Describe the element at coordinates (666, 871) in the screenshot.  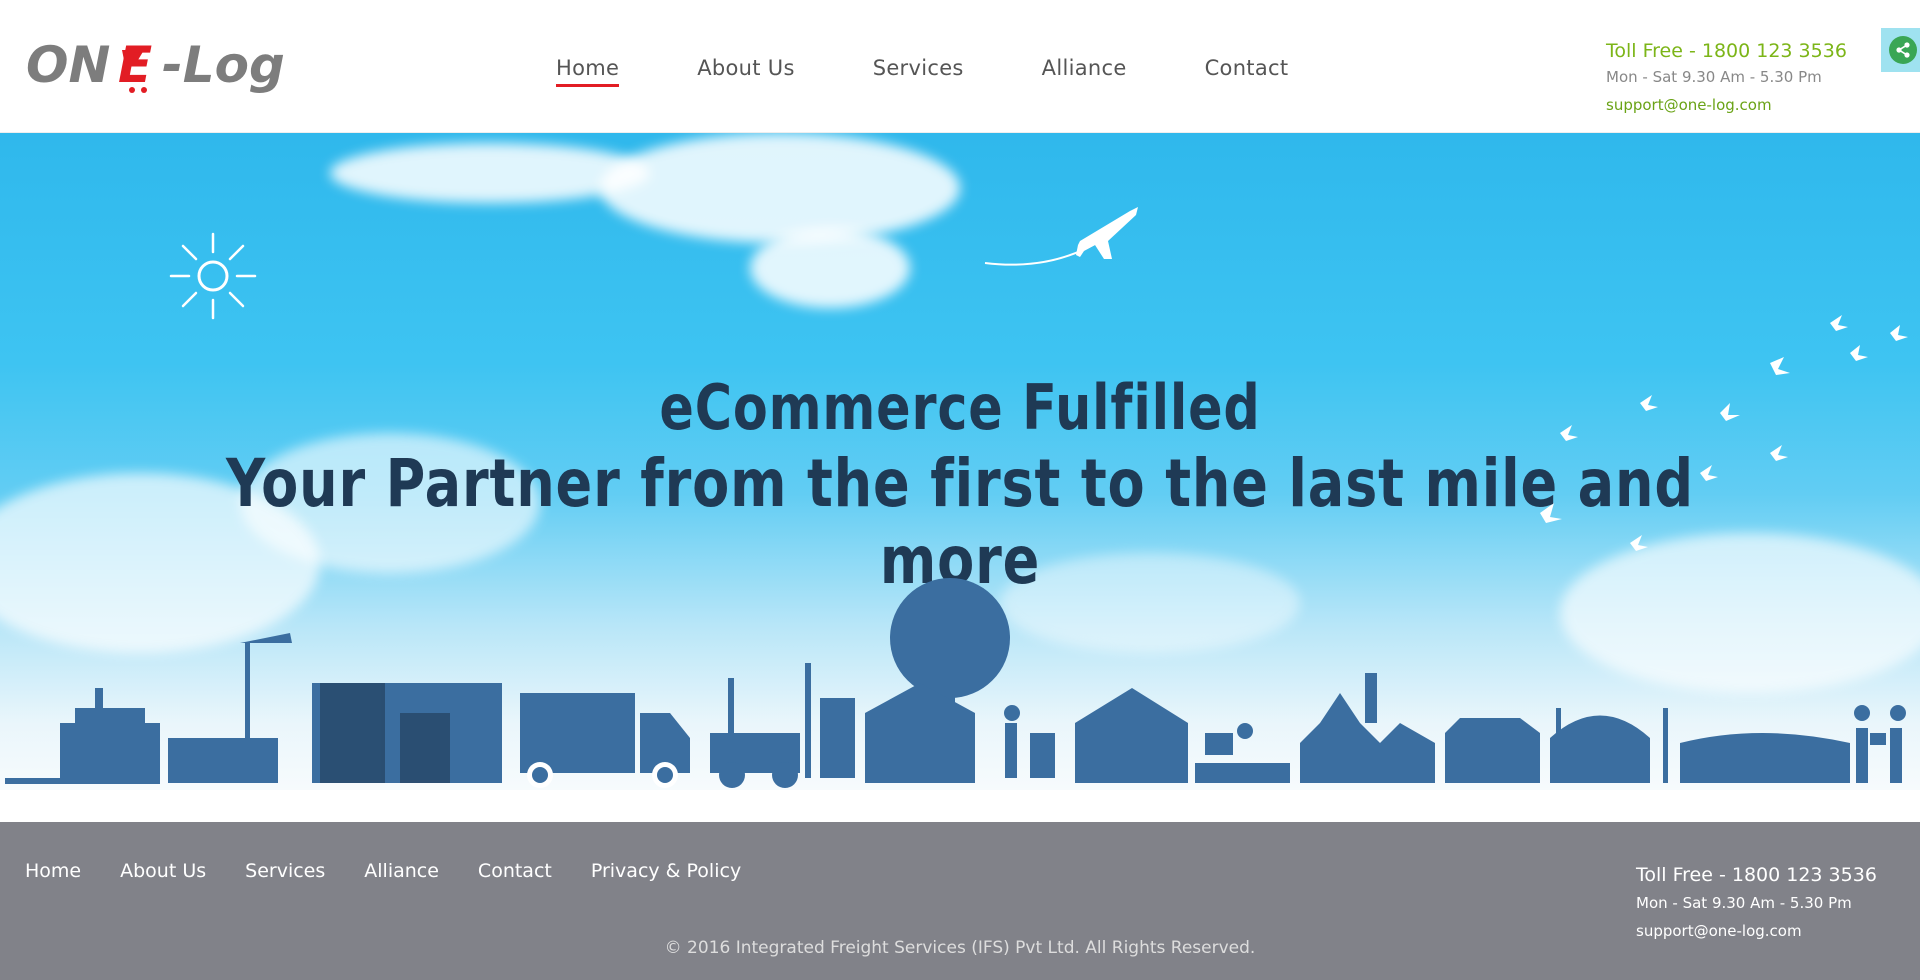
I see `footer-link-privacy-policy: Privacy & Policy` at that location.